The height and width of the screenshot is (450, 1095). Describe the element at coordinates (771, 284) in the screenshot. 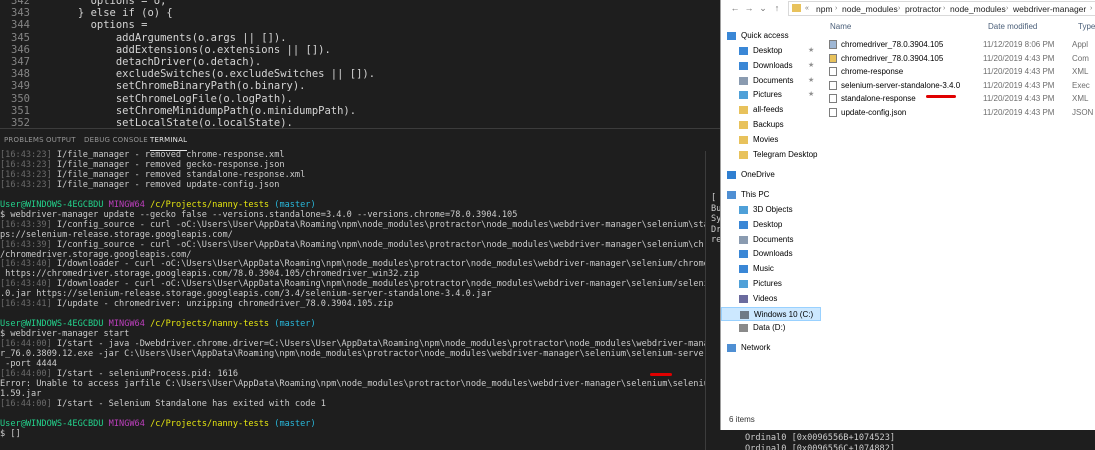

I see `nav-pc-pictures: Pictures` at that location.